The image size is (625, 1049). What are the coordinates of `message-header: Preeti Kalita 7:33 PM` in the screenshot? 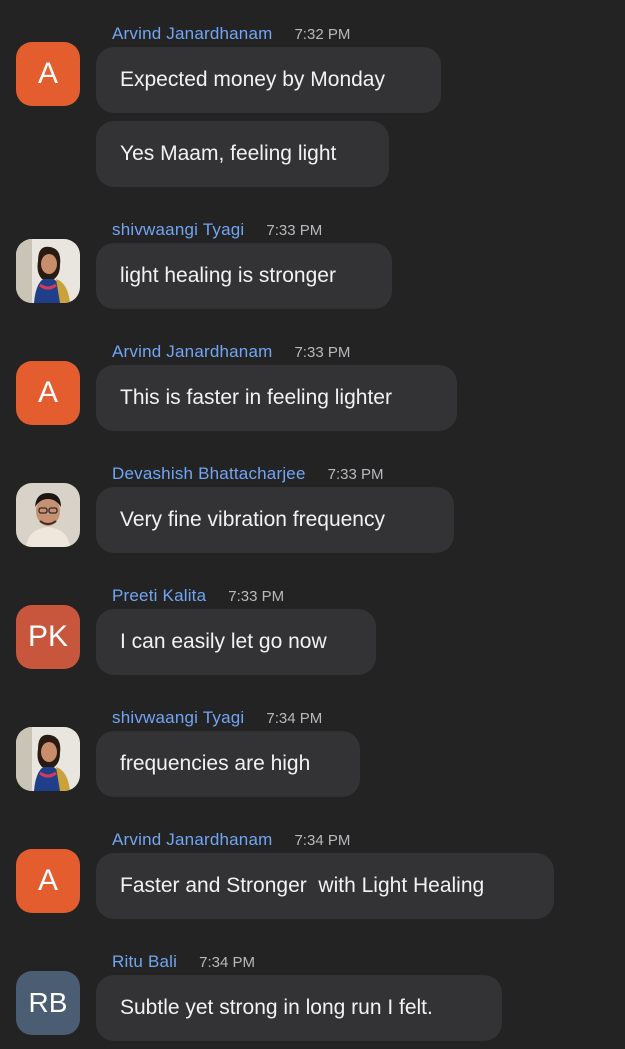 It's located at (198, 596).